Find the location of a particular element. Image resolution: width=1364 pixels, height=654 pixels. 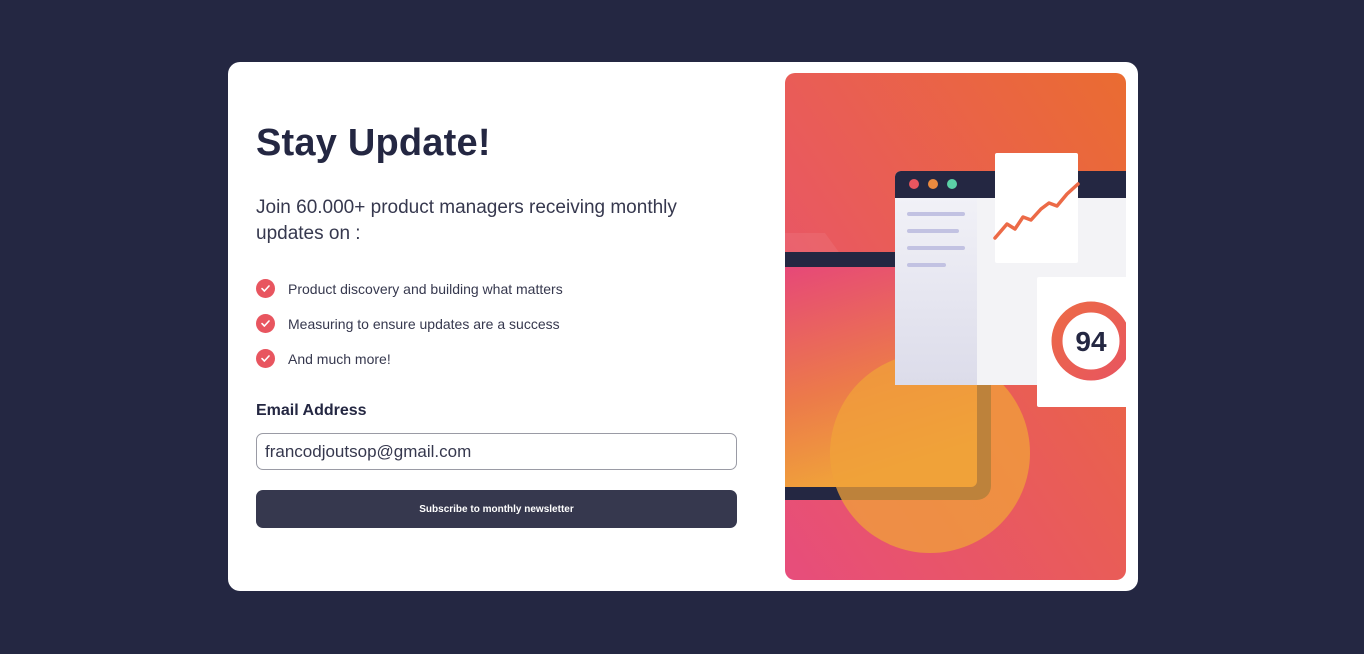

score-text: 94 is located at coordinates (1091, 341).